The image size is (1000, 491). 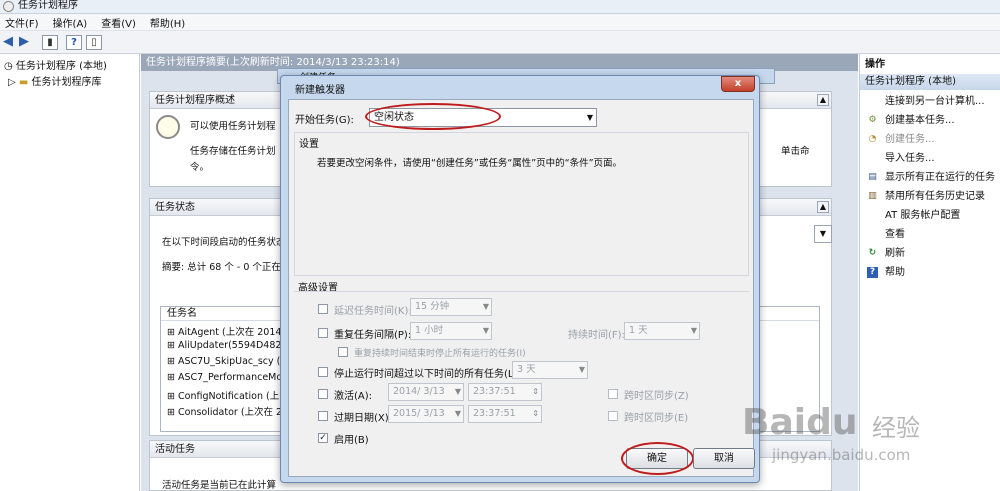 I want to click on action-help: ? 帮助, so click(x=930, y=272).